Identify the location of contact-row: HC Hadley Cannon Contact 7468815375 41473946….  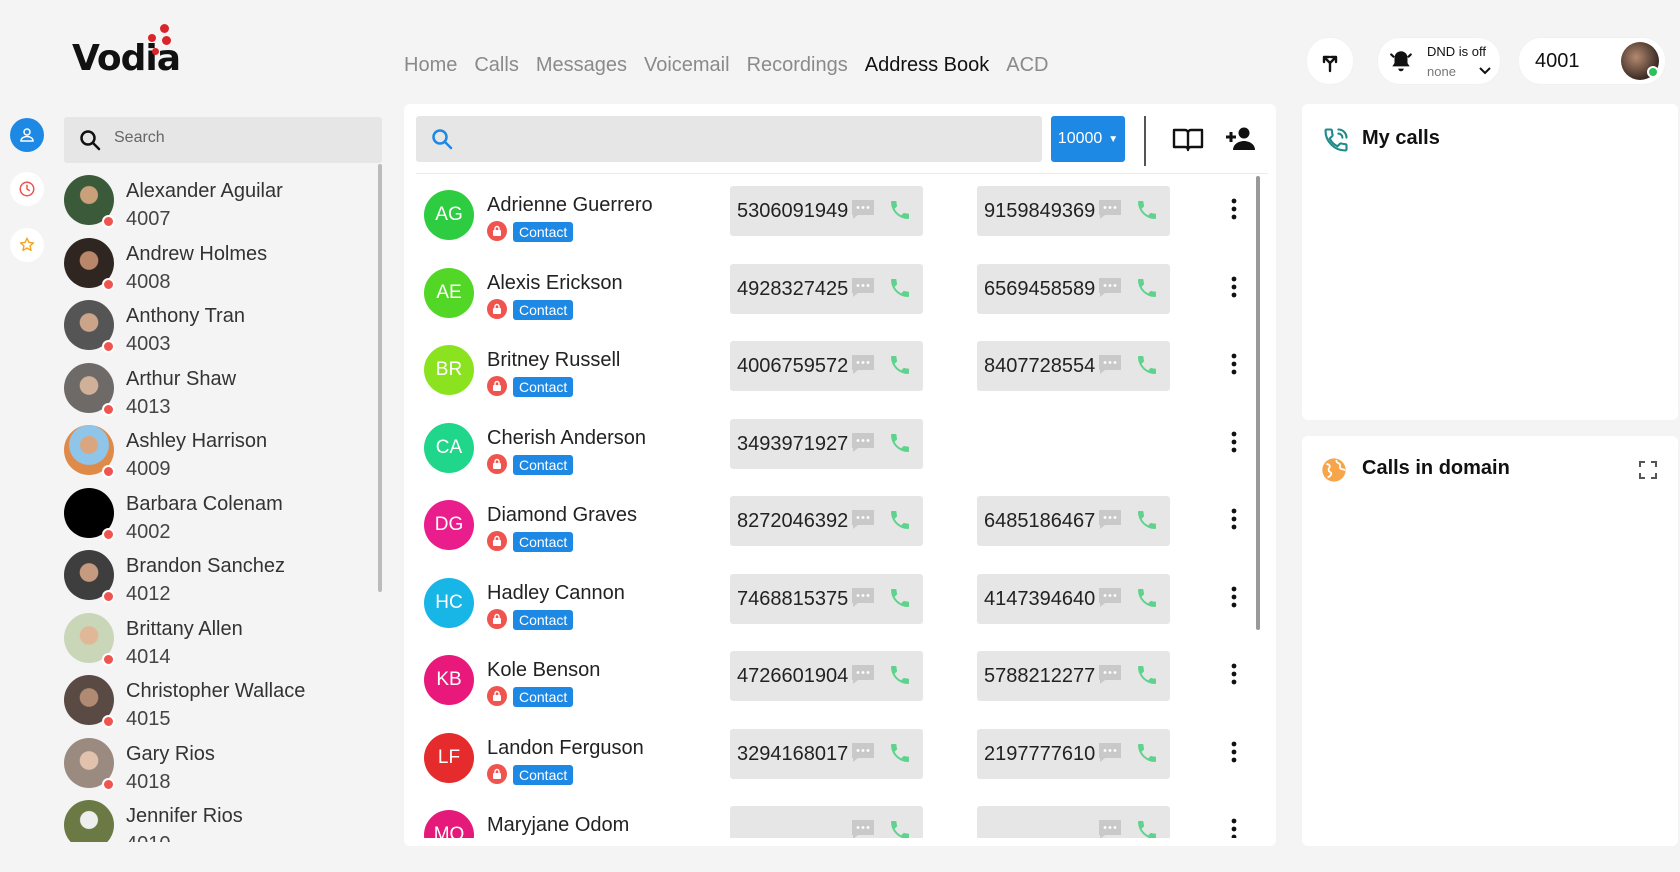
(830, 609).